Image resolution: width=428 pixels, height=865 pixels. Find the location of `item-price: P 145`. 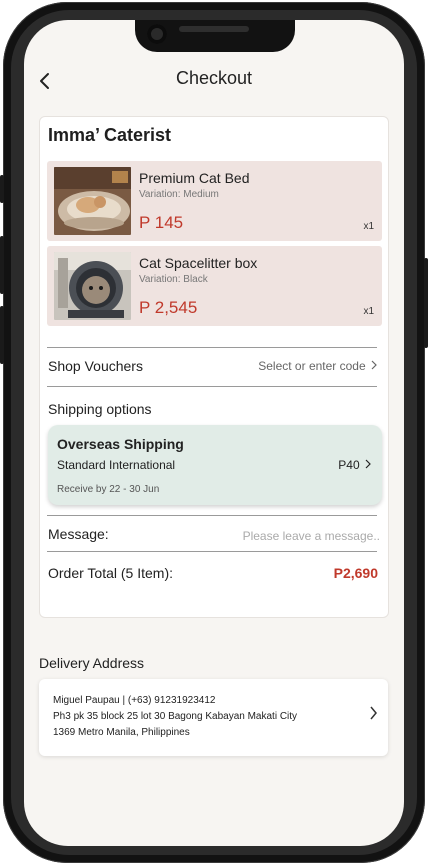

item-price: P 145 is located at coordinates (161, 222).